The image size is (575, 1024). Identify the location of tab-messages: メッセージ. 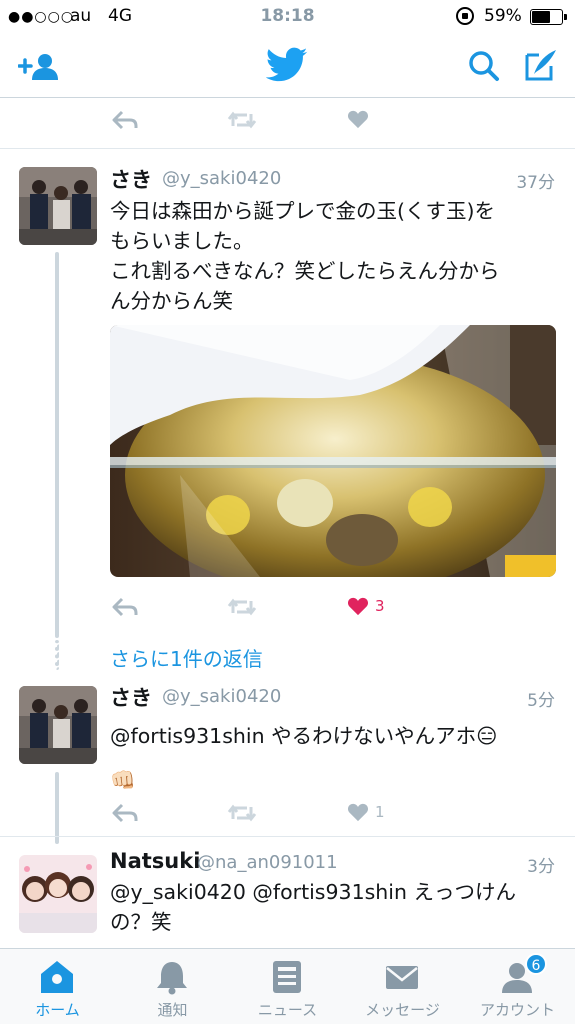
(402, 986).